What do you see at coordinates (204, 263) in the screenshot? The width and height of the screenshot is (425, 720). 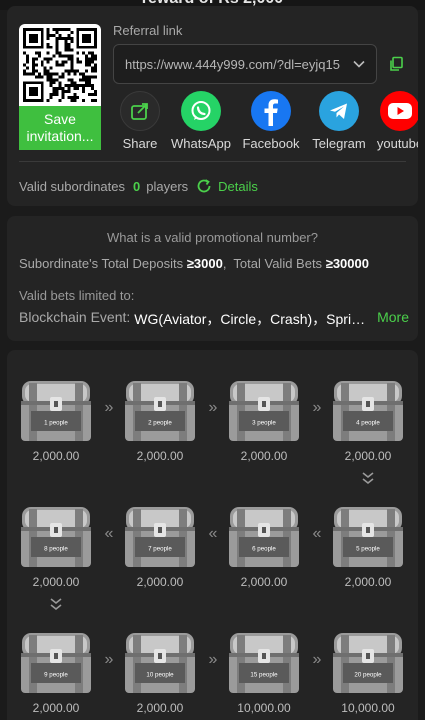 I see `deposit-value: ≥3000` at bounding box center [204, 263].